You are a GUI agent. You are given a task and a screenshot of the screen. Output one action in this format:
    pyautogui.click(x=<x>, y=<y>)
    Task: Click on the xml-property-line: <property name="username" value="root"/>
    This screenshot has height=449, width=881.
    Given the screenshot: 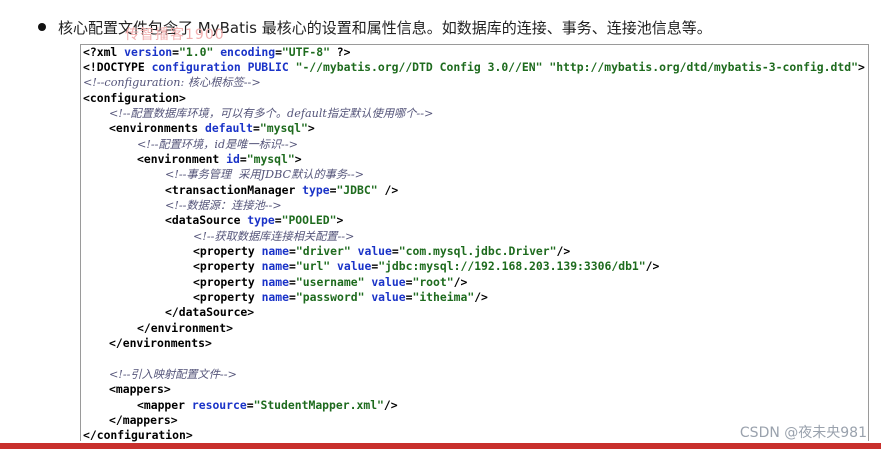 What is the action you would take?
    pyautogui.click(x=330, y=282)
    